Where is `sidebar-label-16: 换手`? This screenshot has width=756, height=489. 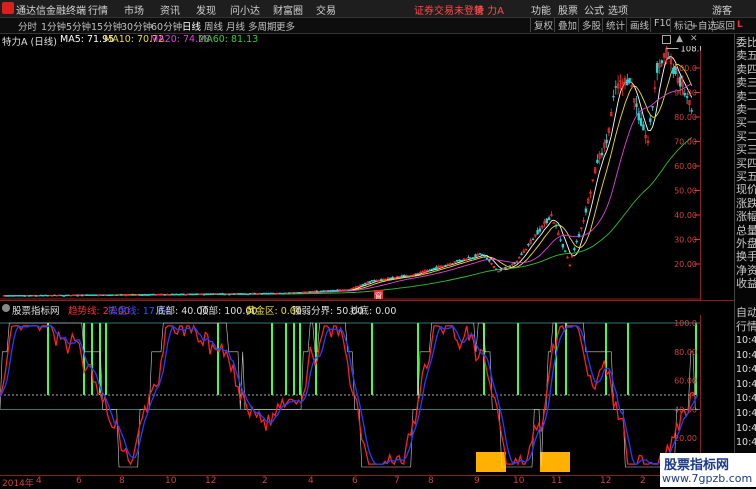 sidebar-label-16: 换手 is located at coordinates (746, 256).